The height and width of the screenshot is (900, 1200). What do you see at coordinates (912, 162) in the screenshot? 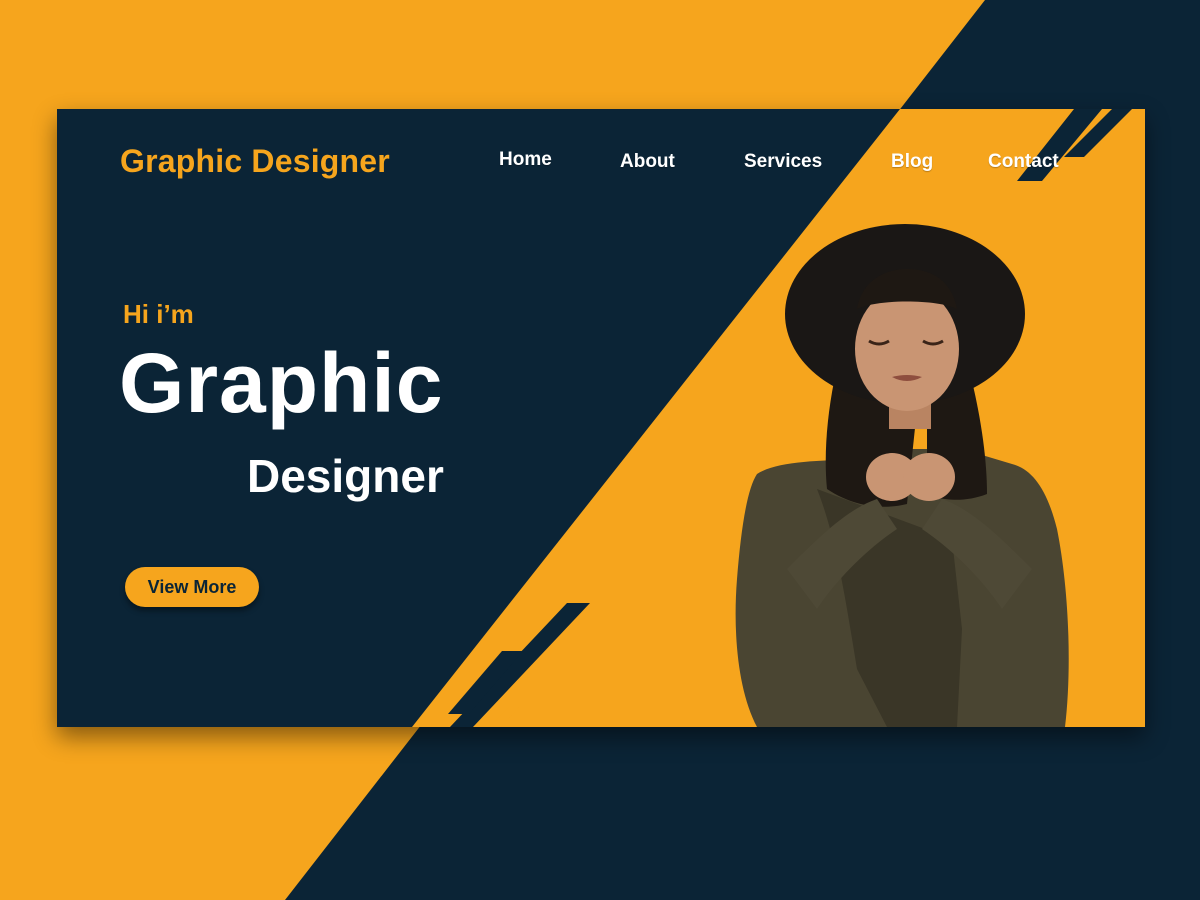
I see `nav-blog: Blog` at bounding box center [912, 162].